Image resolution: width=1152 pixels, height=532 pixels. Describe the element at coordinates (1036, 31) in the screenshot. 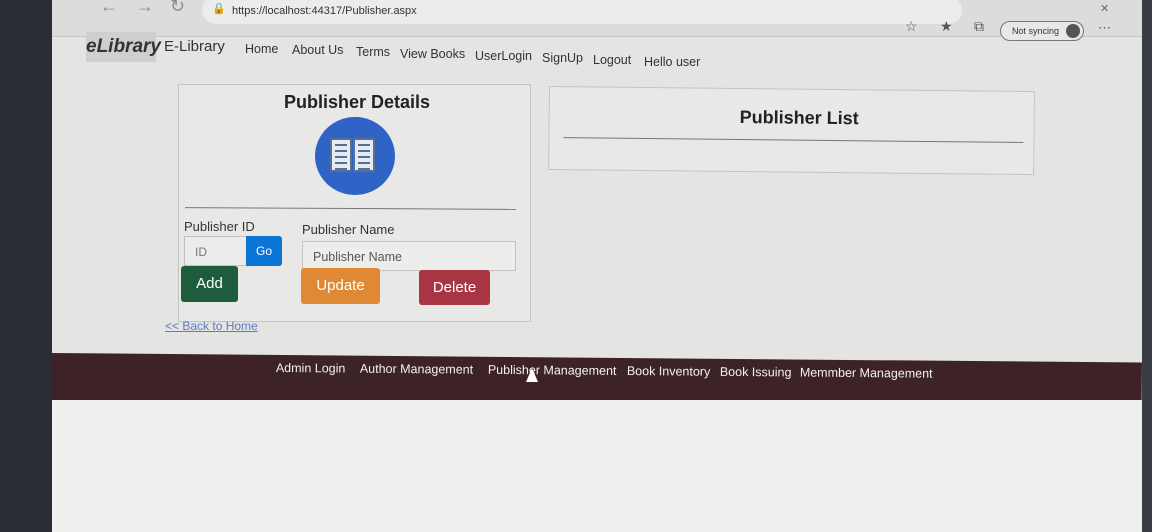

I see `sync-label: Not syncing` at that location.